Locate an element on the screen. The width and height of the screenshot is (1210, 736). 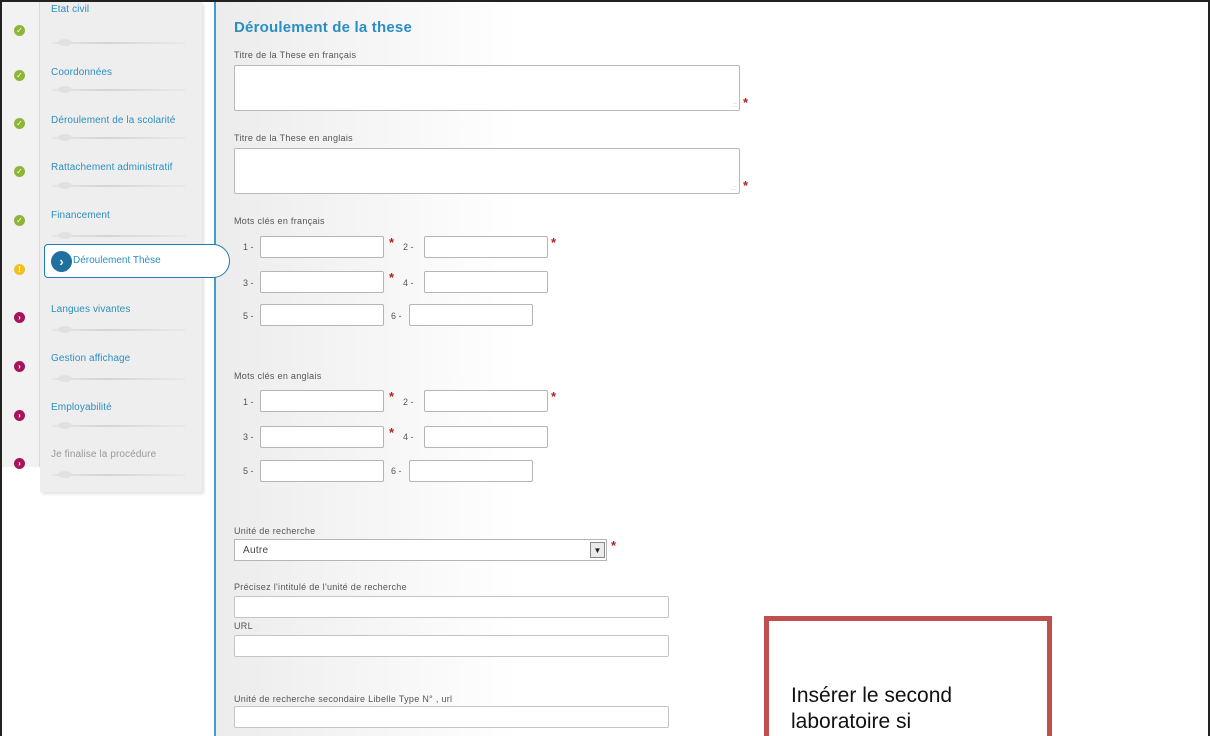
sidebar-item-label: Déroulement de la scolarité is located at coordinates (113, 120).